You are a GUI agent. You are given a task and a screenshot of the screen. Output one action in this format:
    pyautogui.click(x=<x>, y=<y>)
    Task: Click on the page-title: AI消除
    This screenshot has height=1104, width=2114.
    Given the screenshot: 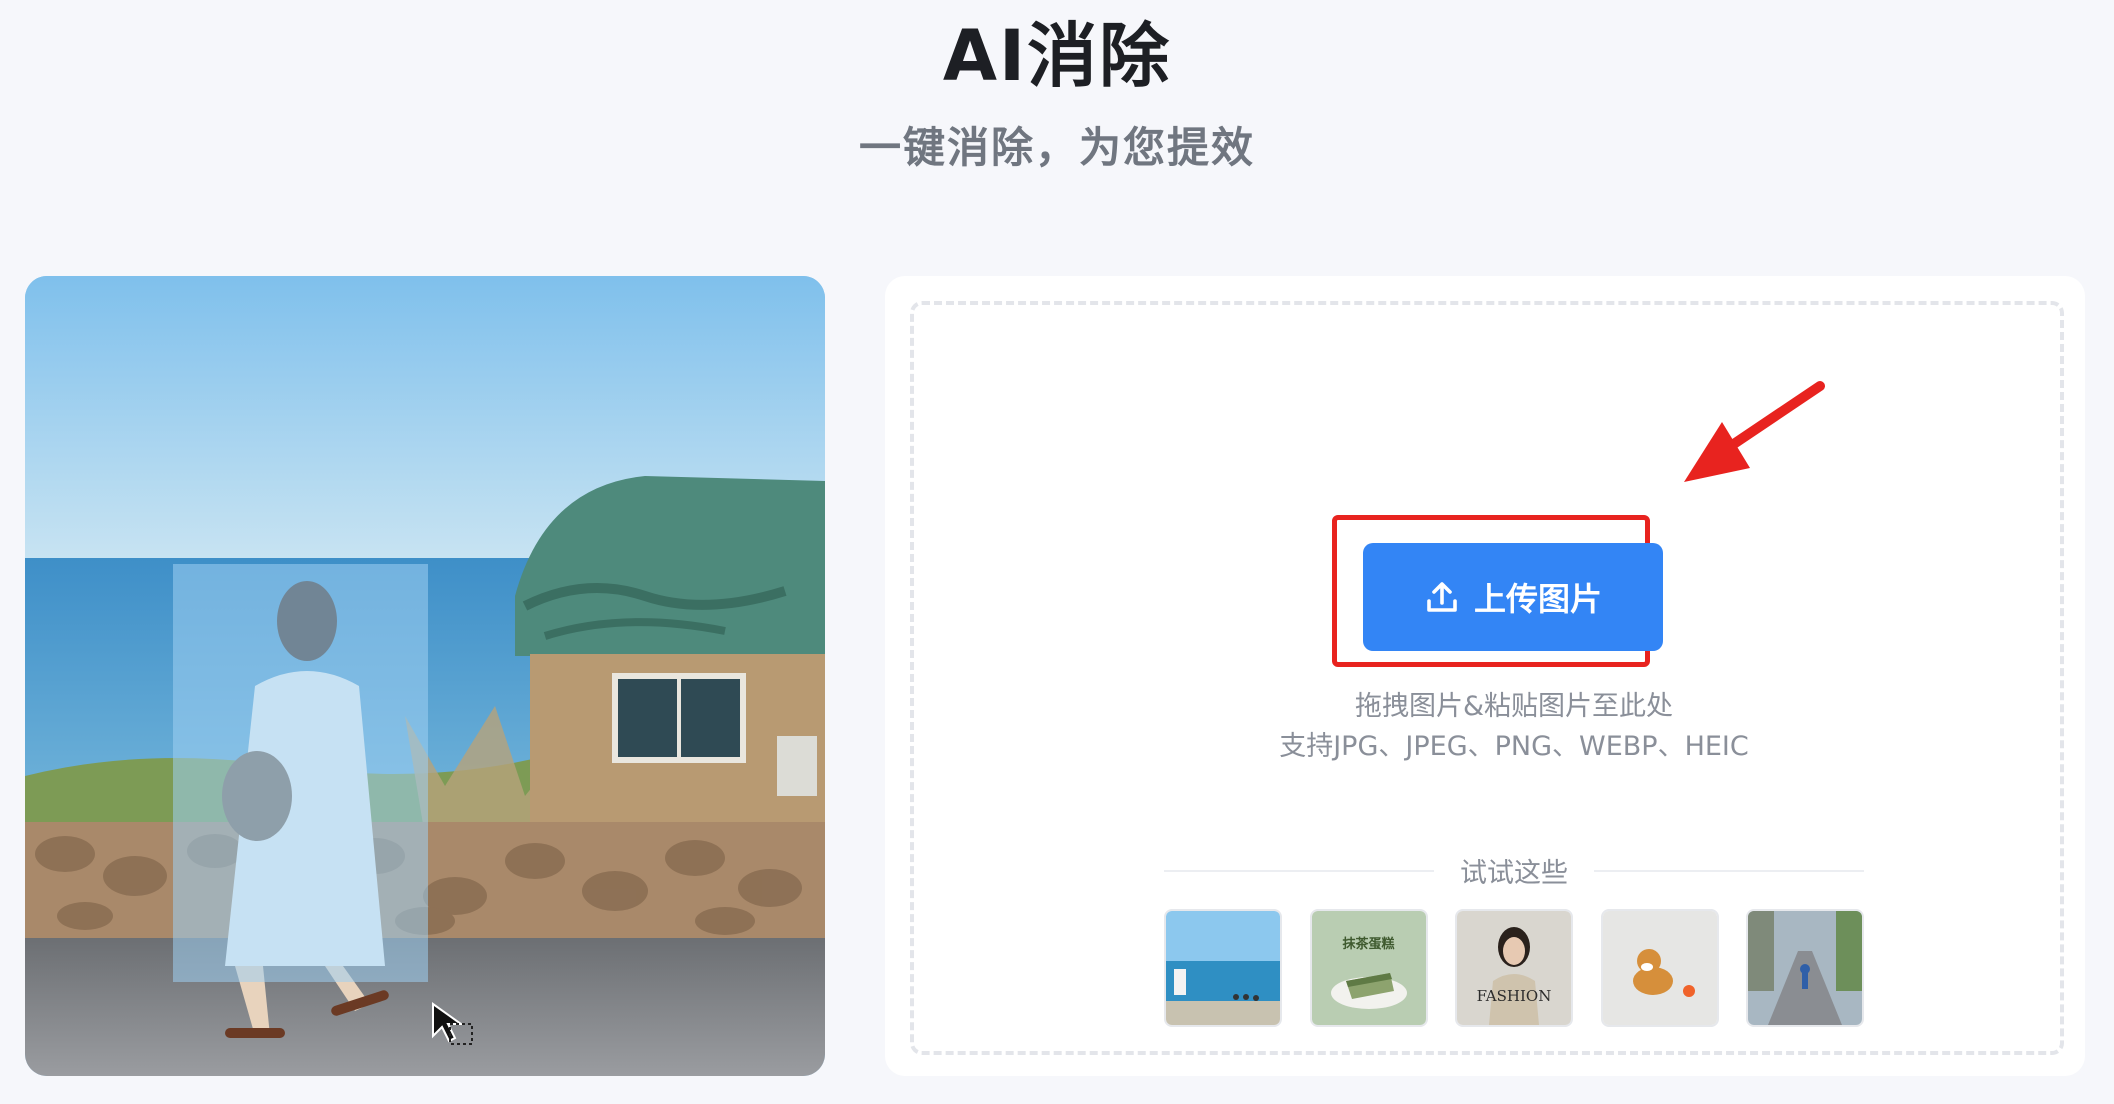 What is the action you would take?
    pyautogui.click(x=1057, y=56)
    